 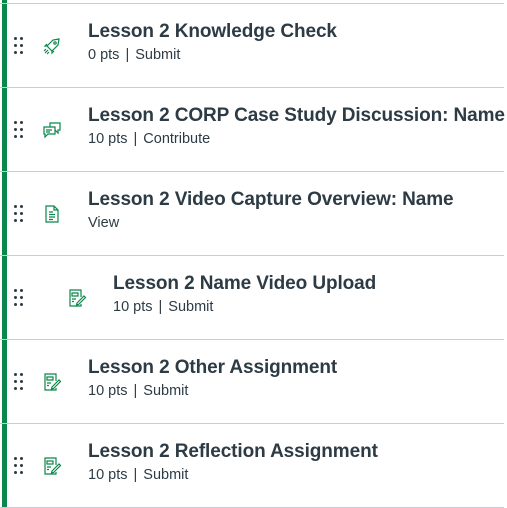 I want to click on item-title: Lesson 2 Other Assignment, so click(x=212, y=368).